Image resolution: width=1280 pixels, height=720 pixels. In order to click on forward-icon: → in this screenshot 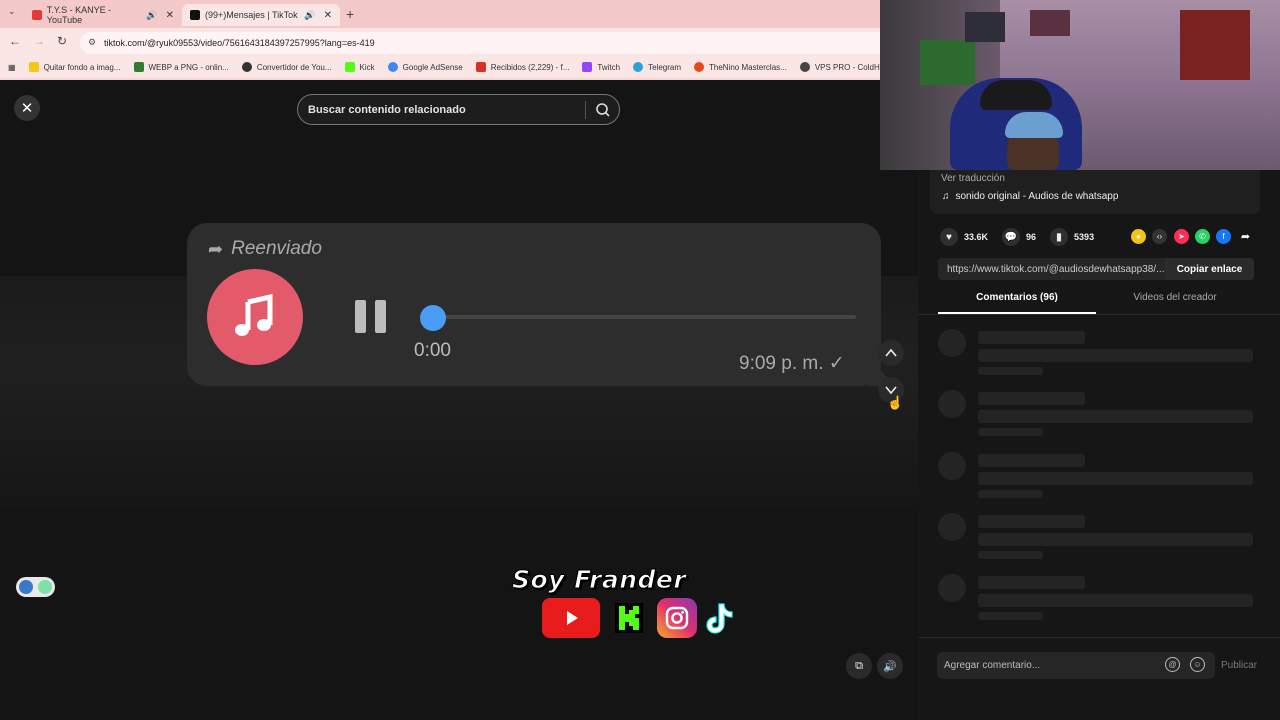, I will do `click(39, 41)`.